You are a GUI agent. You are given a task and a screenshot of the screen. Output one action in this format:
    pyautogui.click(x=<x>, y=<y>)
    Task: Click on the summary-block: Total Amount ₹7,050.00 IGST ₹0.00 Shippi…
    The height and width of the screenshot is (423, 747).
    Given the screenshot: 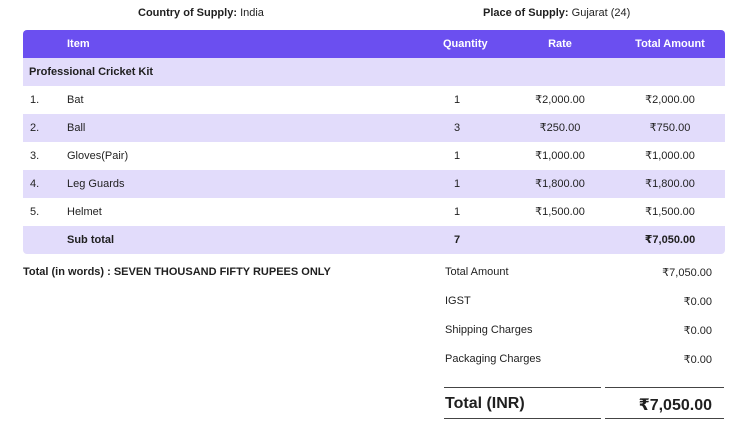 What is the action you would take?
    pyautogui.click(x=584, y=317)
    